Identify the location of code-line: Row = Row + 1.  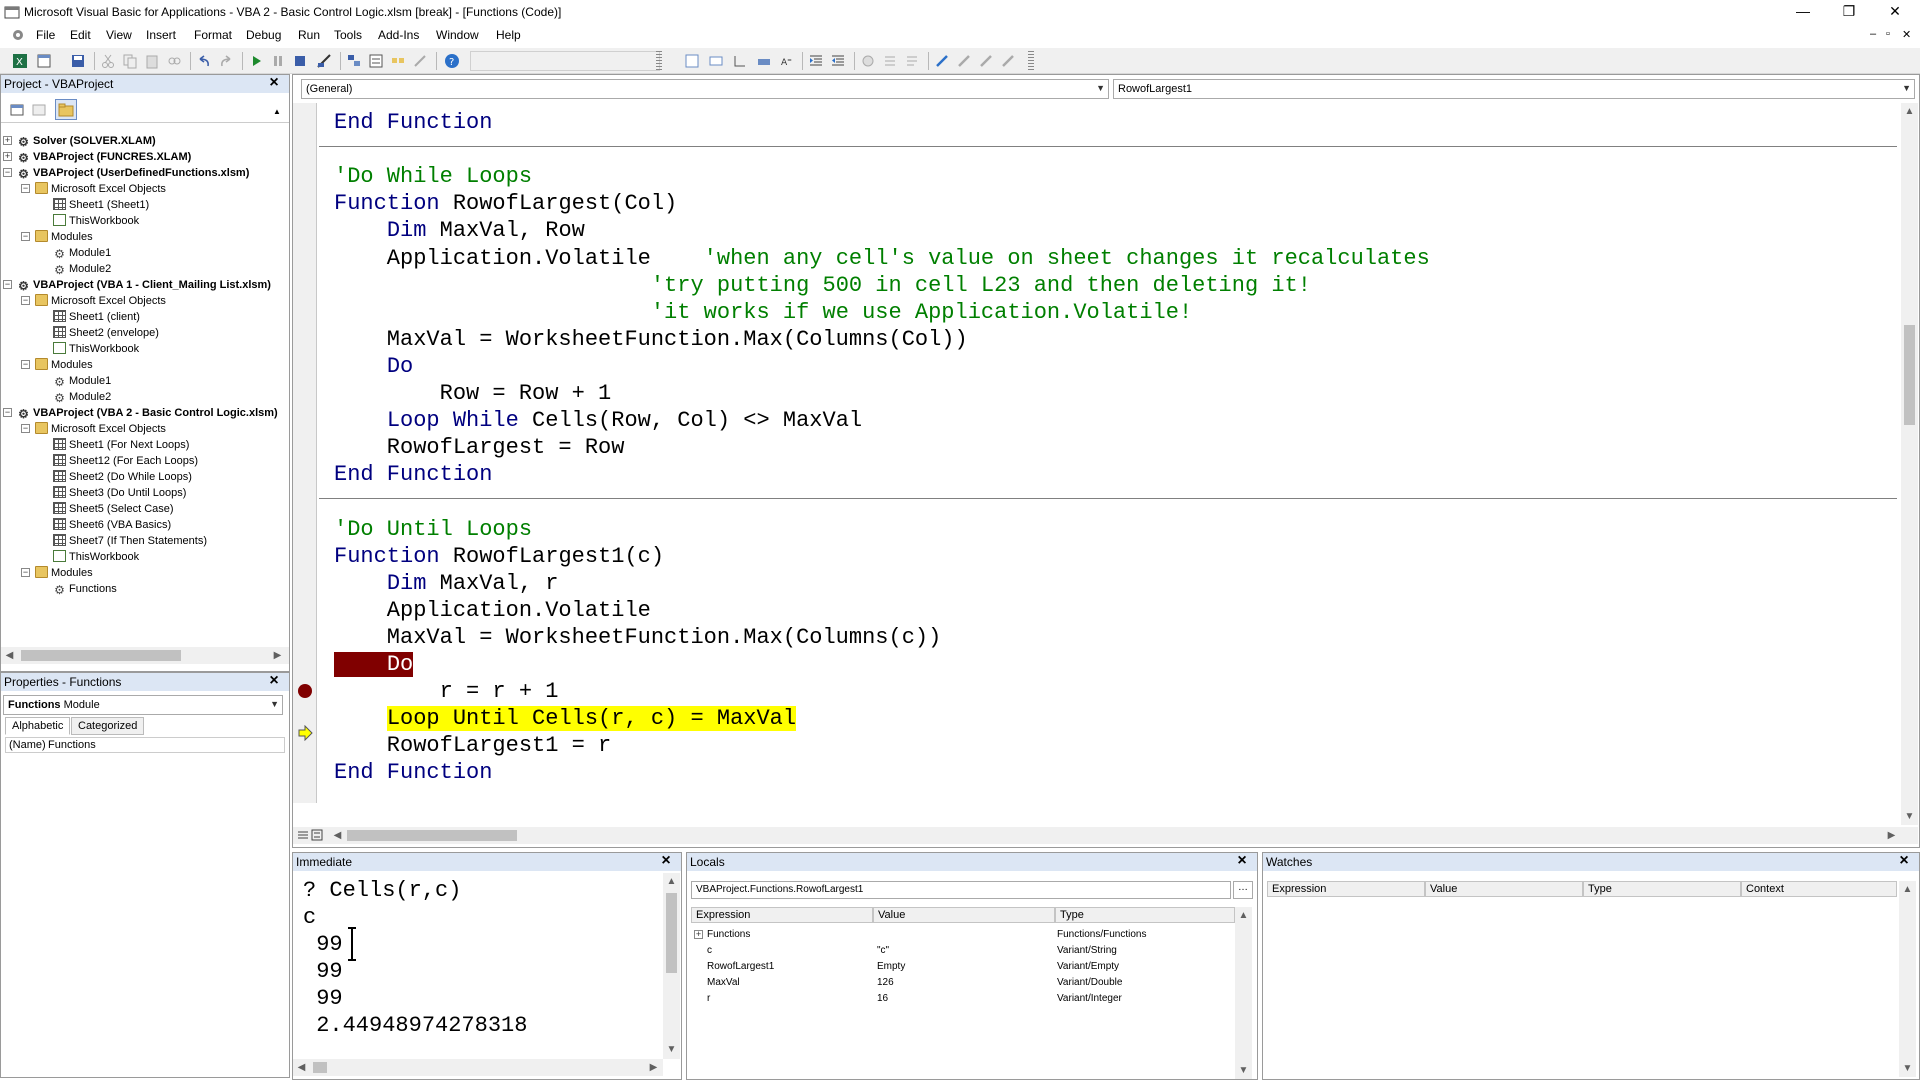
(473, 393).